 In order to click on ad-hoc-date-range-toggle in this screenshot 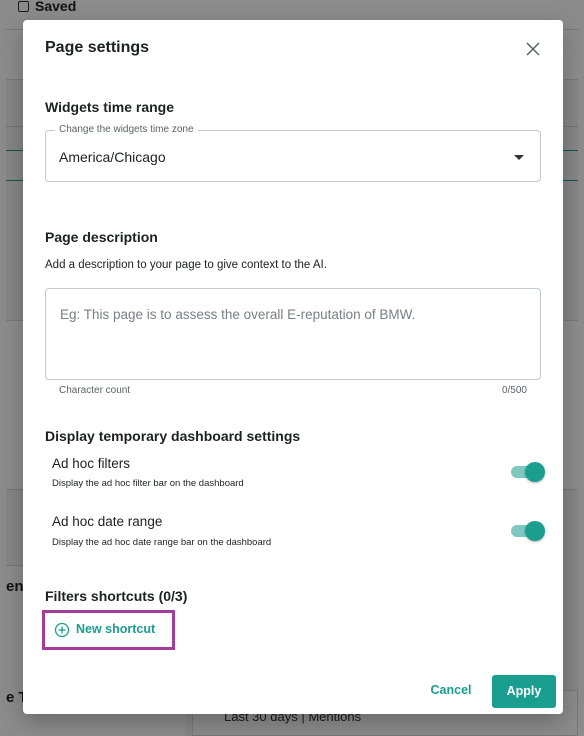, I will do `click(528, 531)`.